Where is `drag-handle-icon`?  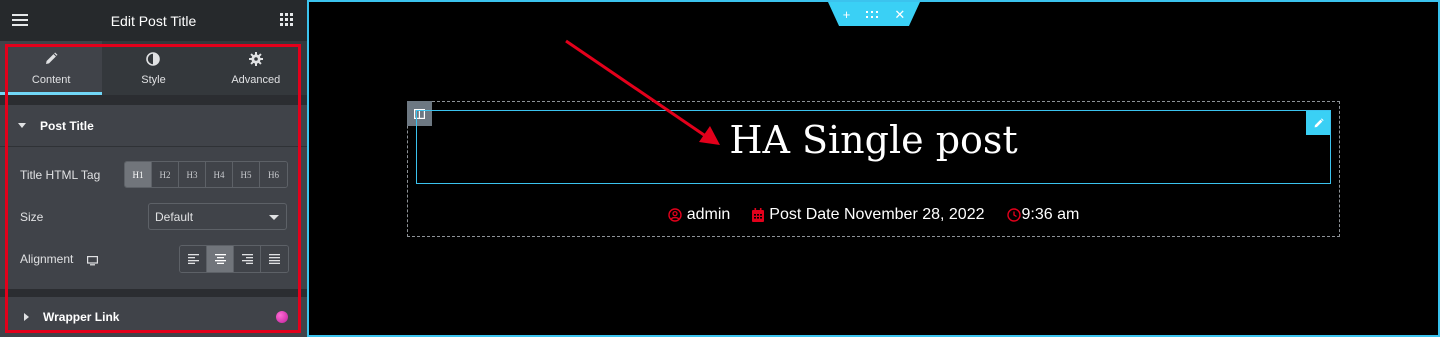
drag-handle-icon is located at coordinates (872, 14).